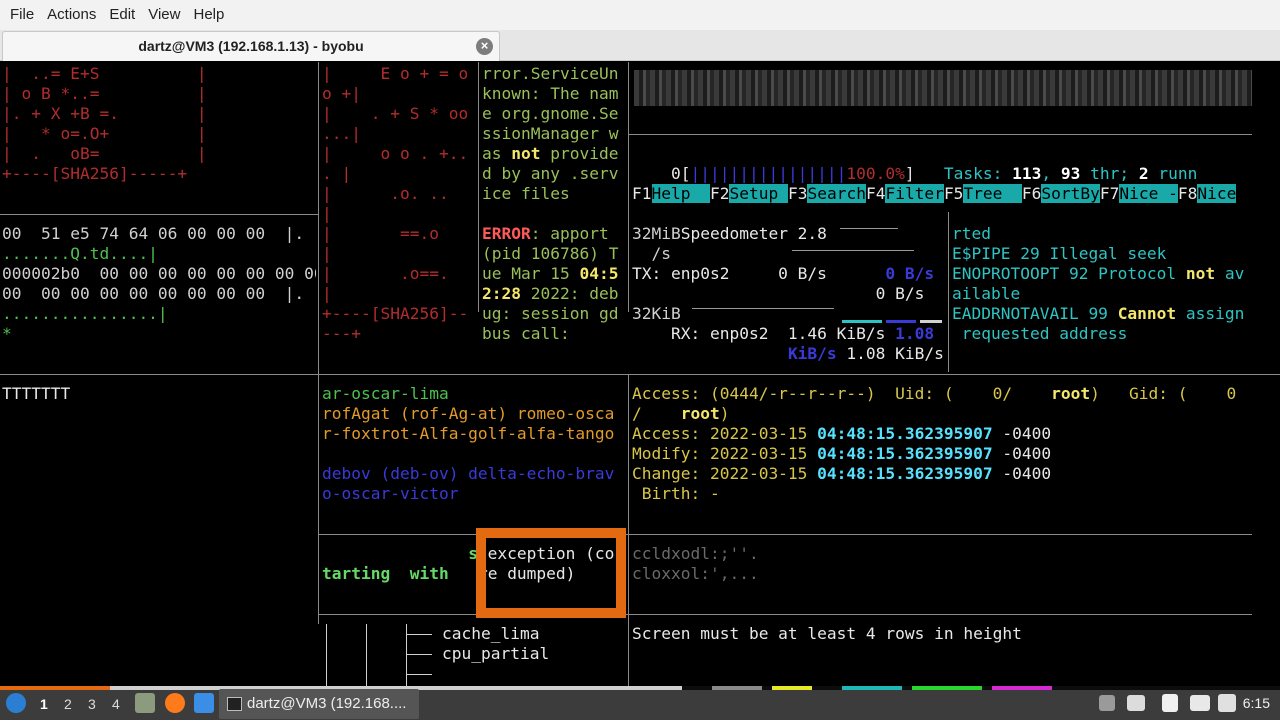 This screenshot has height=720, width=1280. Describe the element at coordinates (550, 173) in the screenshot. I see `log-line: d by any .serv` at that location.